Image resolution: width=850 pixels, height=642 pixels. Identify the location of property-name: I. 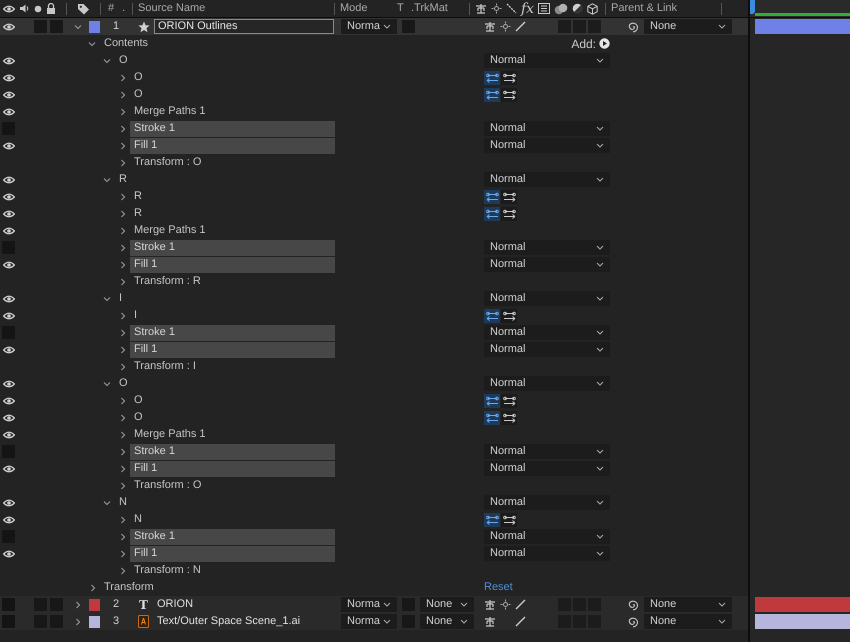
(134, 315).